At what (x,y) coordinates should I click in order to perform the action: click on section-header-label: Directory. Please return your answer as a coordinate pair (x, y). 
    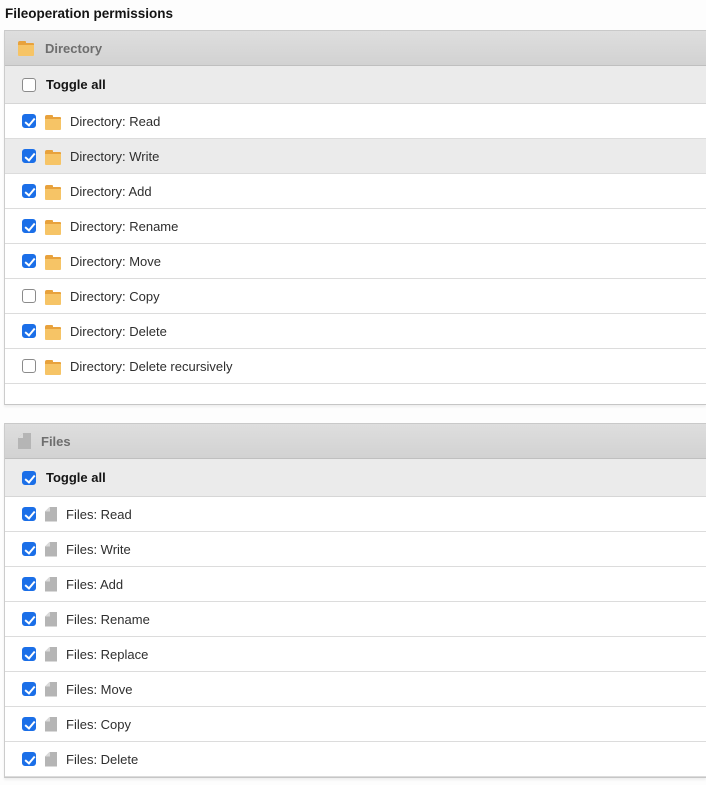
    Looking at the image, I should click on (74, 48).